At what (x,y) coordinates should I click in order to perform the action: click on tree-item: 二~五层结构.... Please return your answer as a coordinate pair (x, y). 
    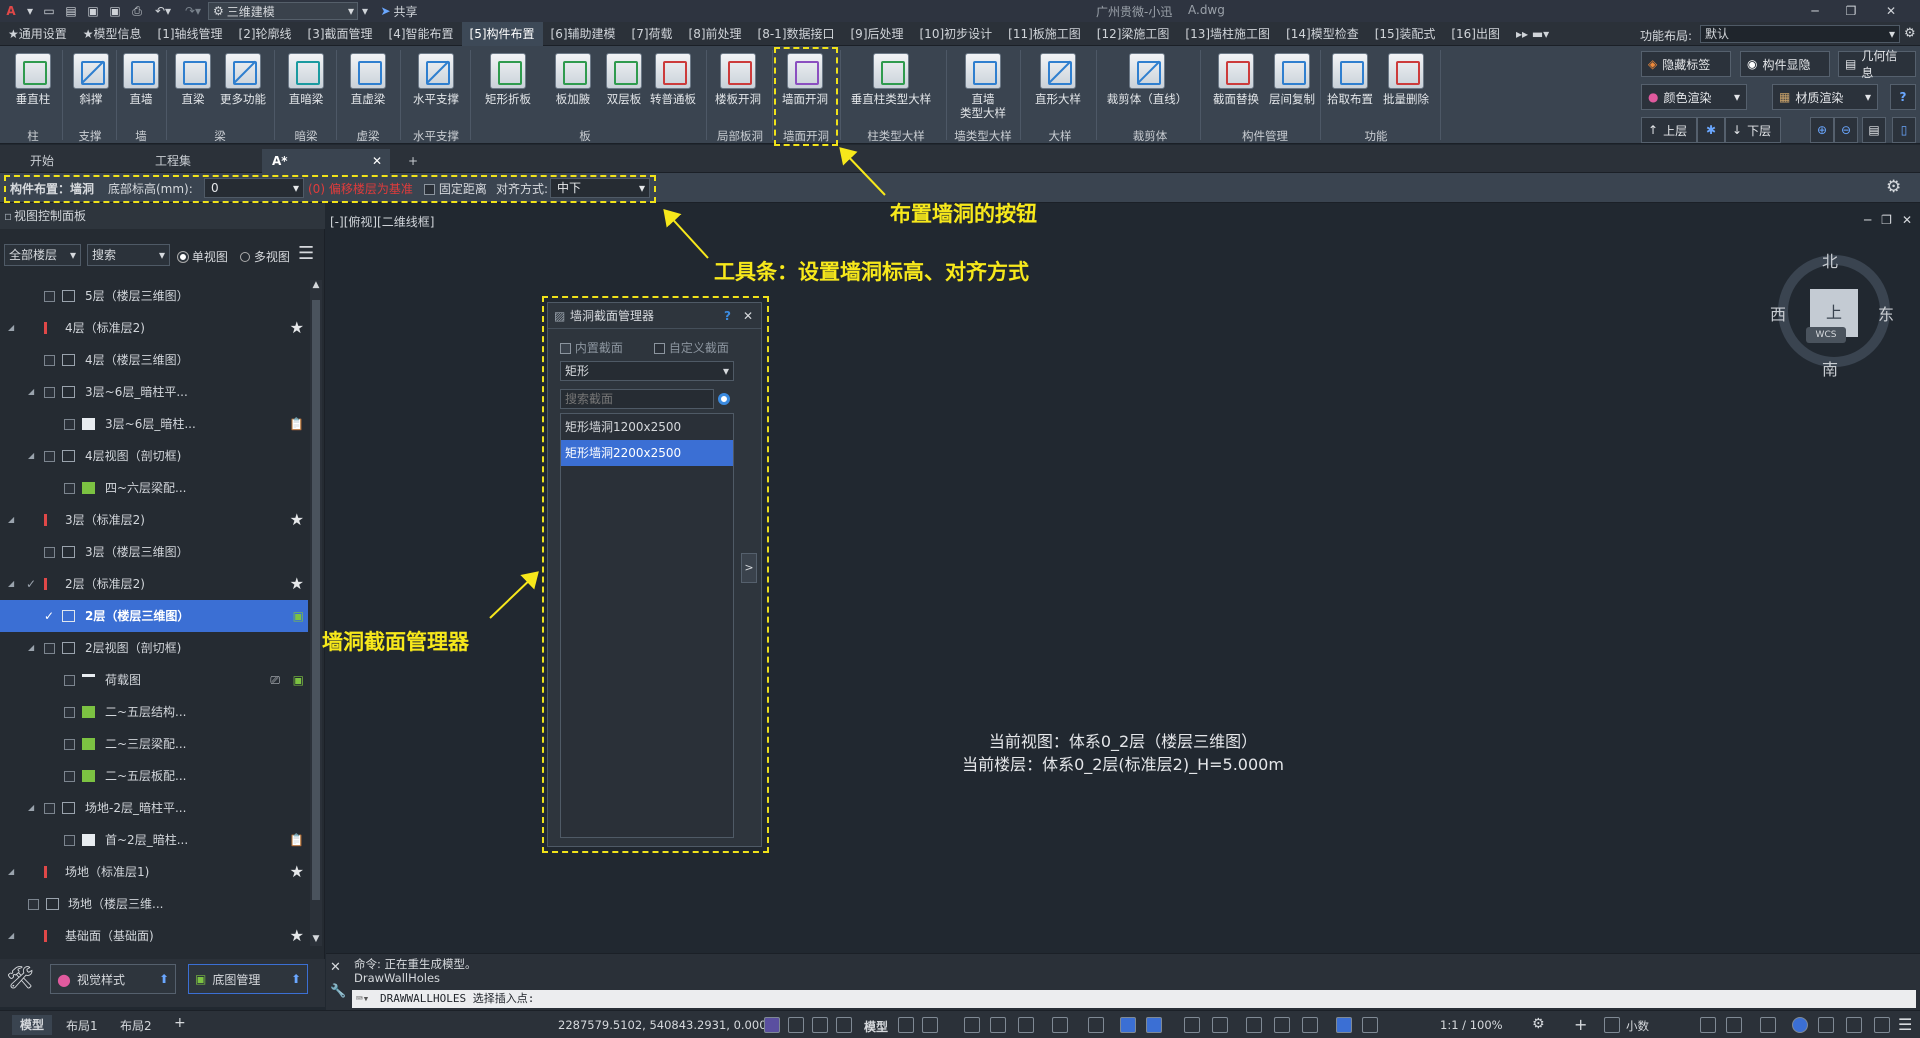
    Looking at the image, I should click on (154, 712).